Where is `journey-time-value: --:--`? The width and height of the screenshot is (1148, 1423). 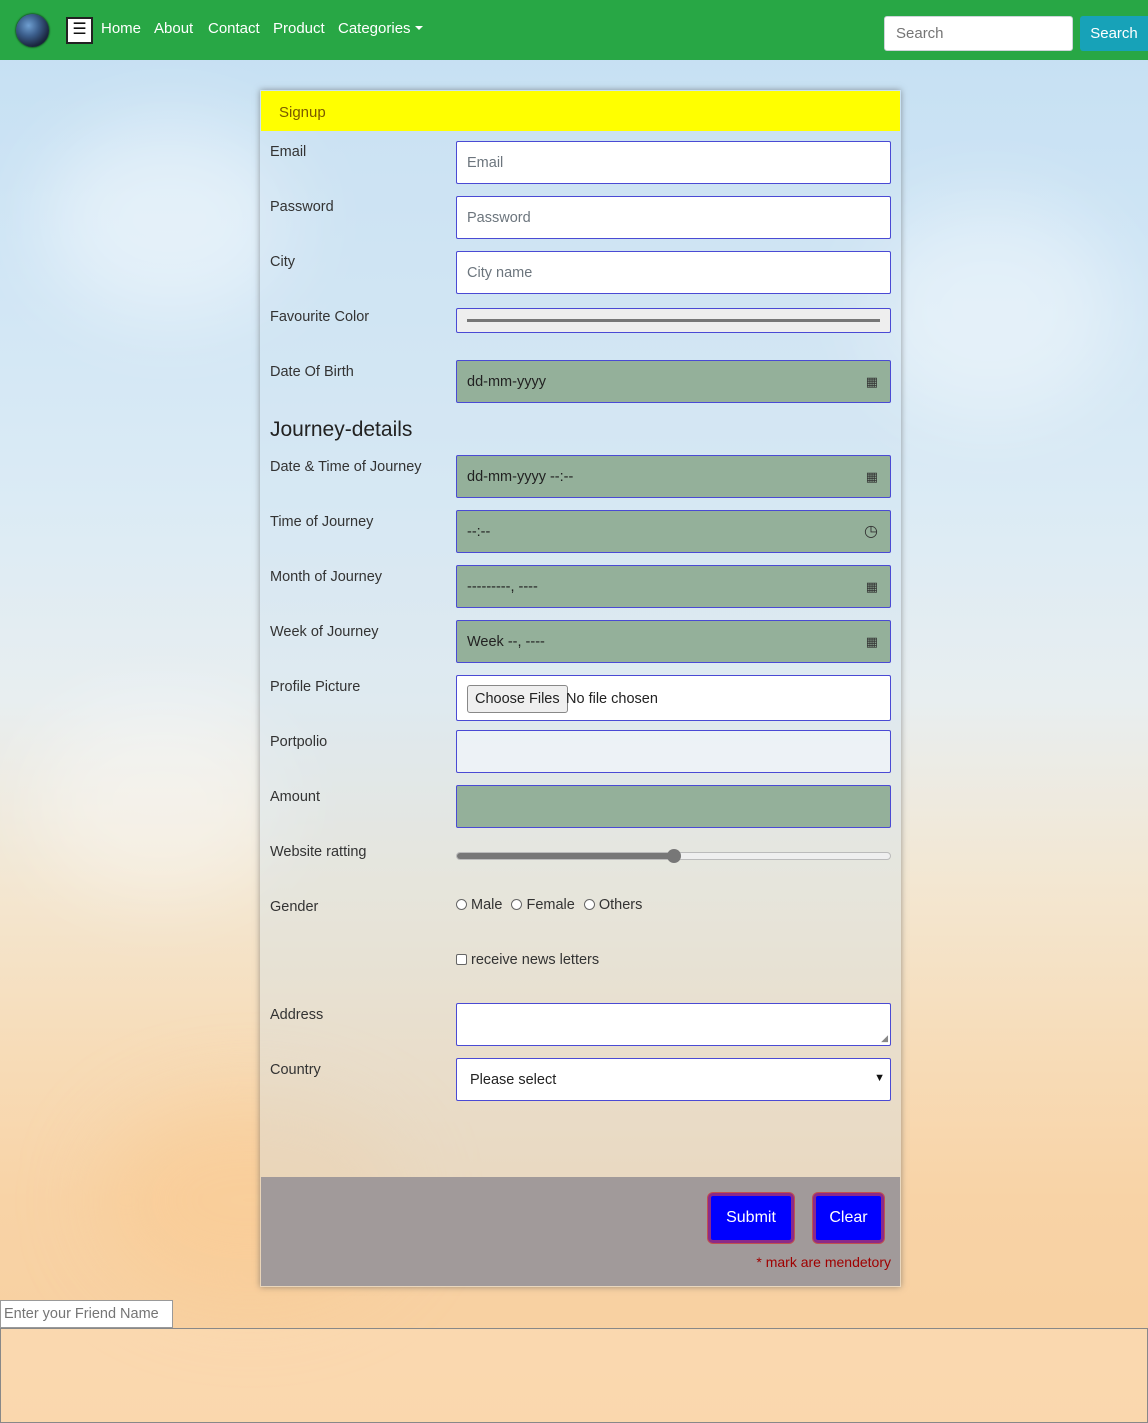 journey-time-value: --:-- is located at coordinates (479, 532).